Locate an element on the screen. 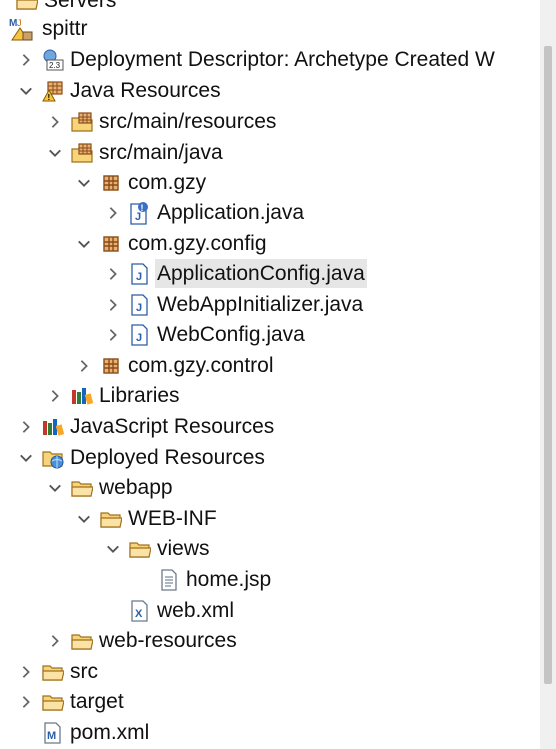 The image size is (556, 749). tree-item-src-main-resources: src/main/resources is located at coordinates (161, 121).